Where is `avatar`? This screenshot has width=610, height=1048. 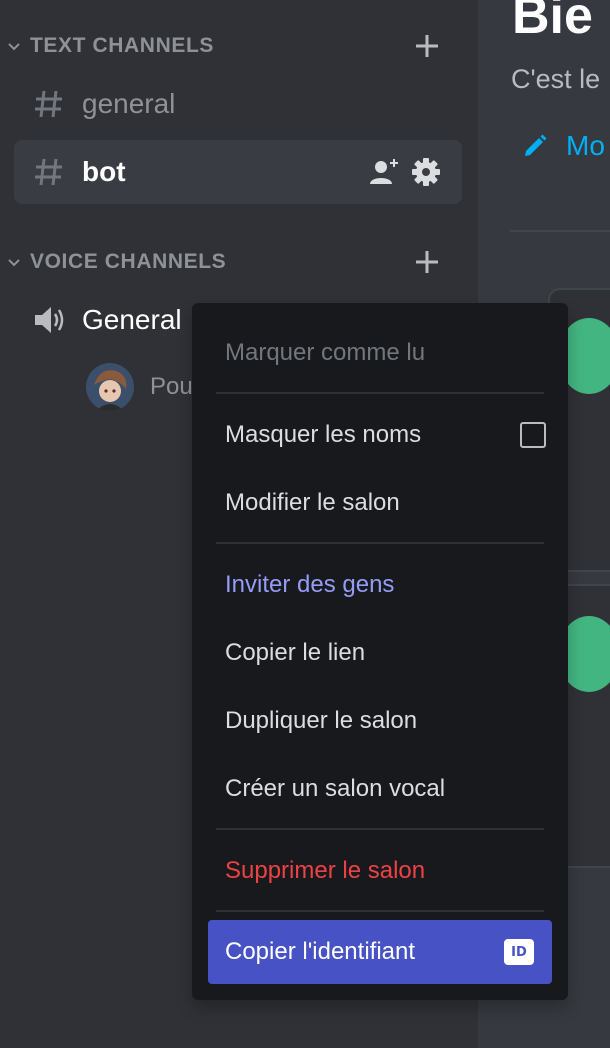
avatar is located at coordinates (110, 387).